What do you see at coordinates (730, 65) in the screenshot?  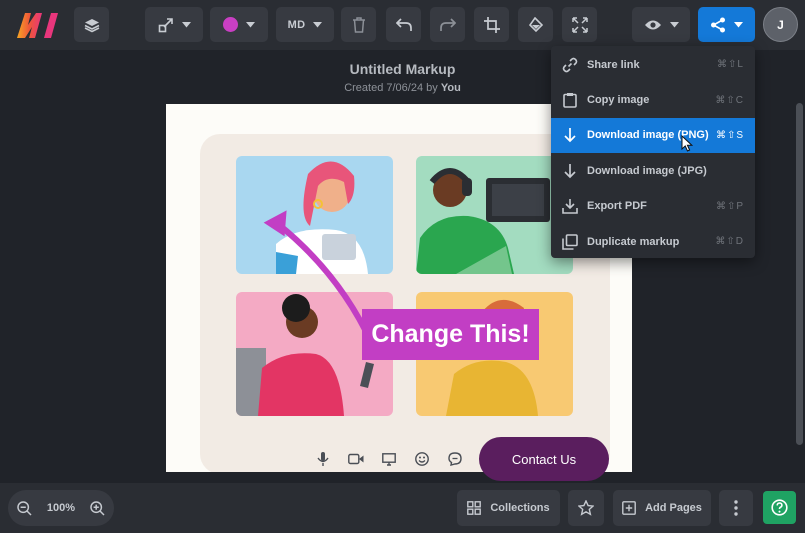 I see `menu-item-shortcut: ⌘⇧L` at bounding box center [730, 65].